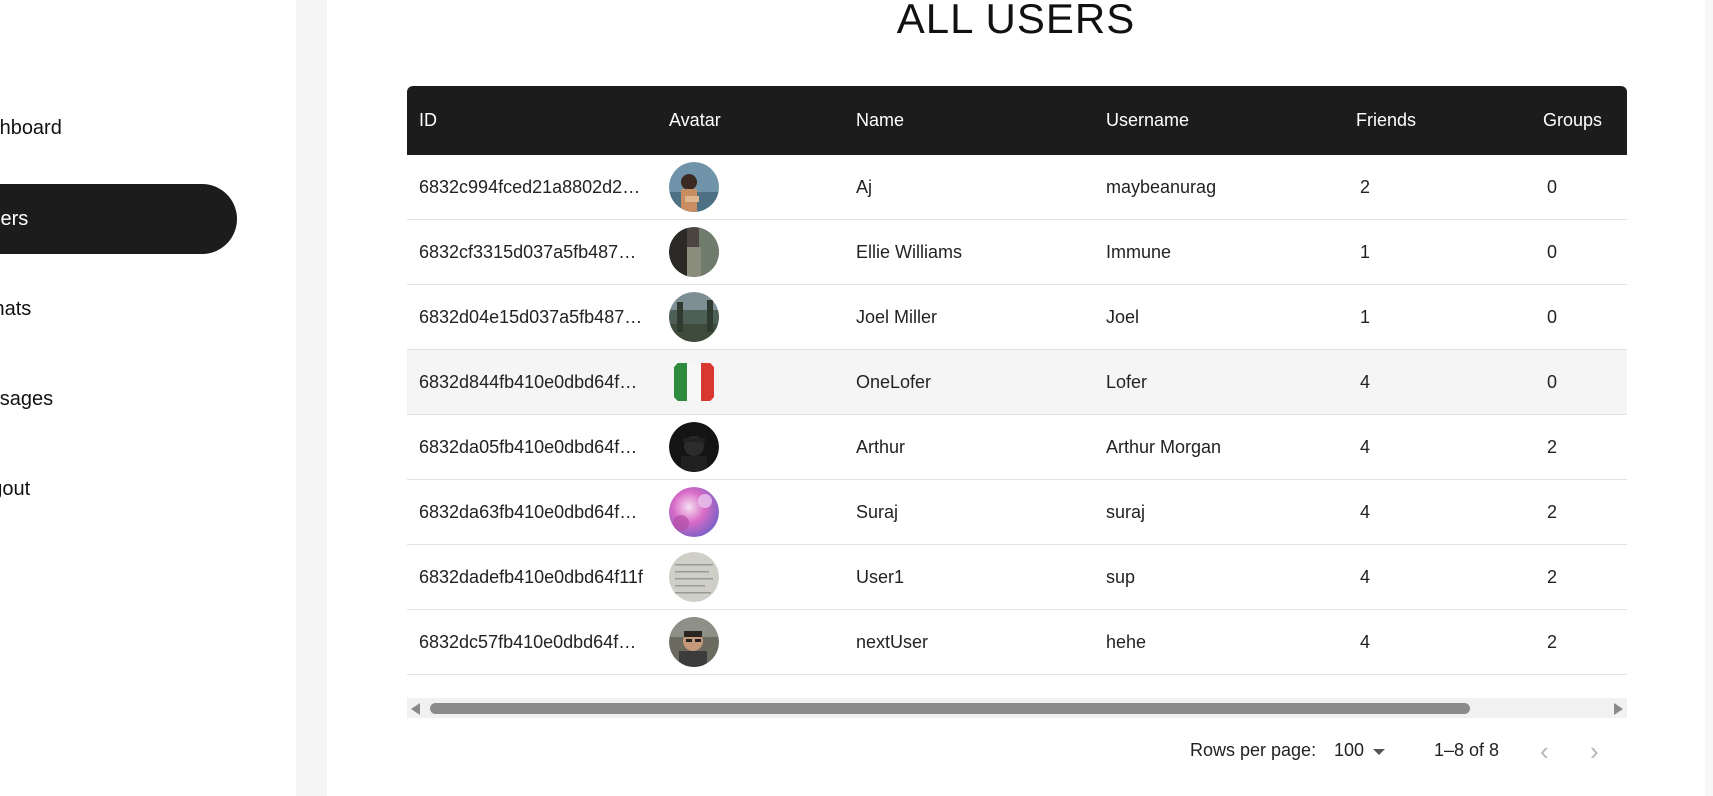  I want to click on rows-per-page-label: Rows per page:, so click(1253, 750).